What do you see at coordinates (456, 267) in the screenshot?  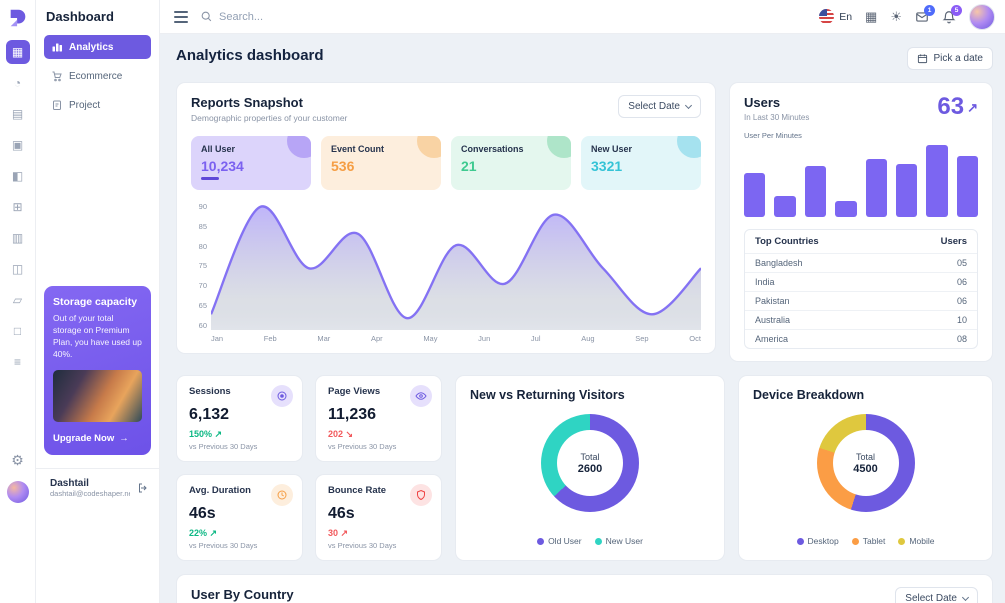 I see `trend-area-chart` at bounding box center [456, 267].